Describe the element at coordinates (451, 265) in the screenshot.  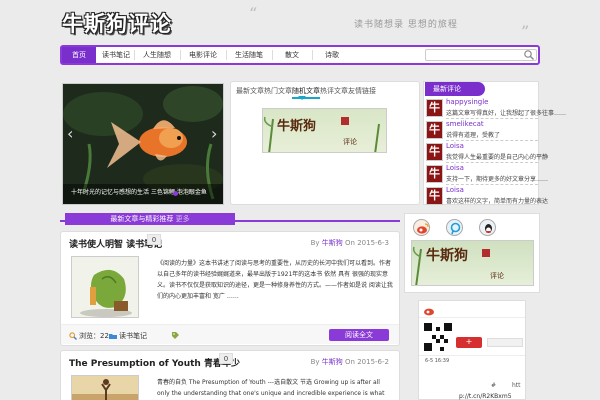
I see `sidebar-banner-decoration` at that location.